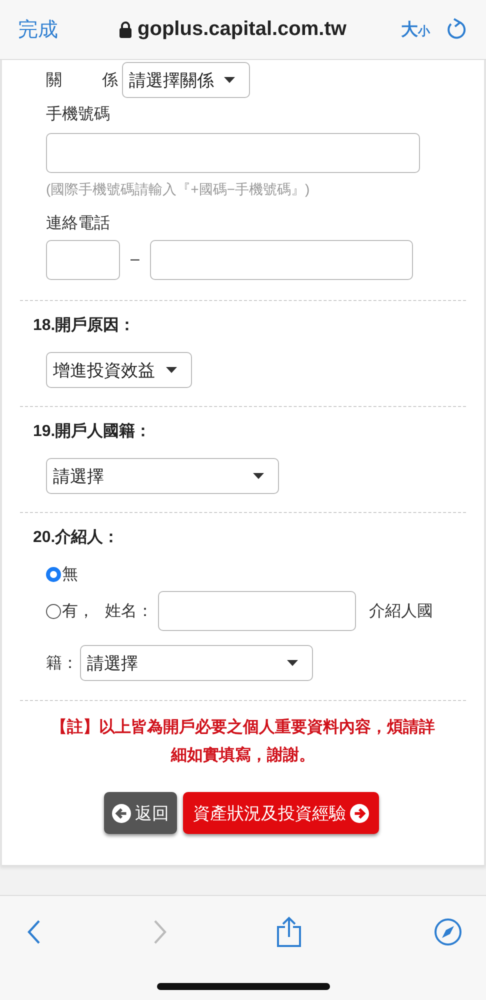 The width and height of the screenshot is (486, 1000). What do you see at coordinates (242, 29) in the screenshot?
I see `url-text: goplus.capital.com.tw` at bounding box center [242, 29].